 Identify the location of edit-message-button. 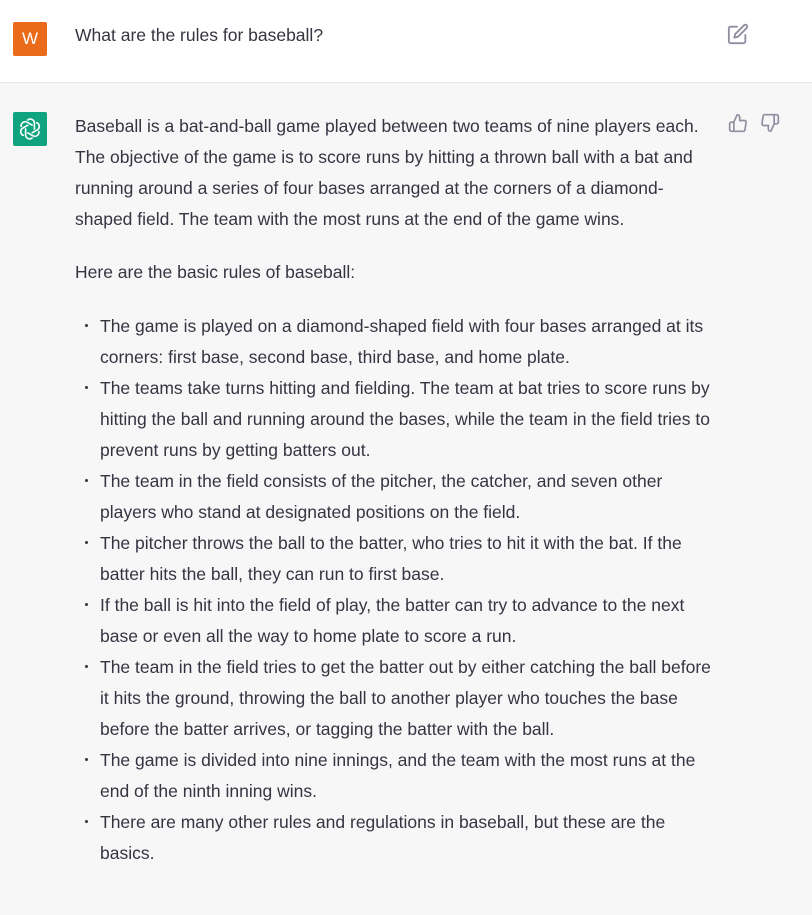
(738, 34).